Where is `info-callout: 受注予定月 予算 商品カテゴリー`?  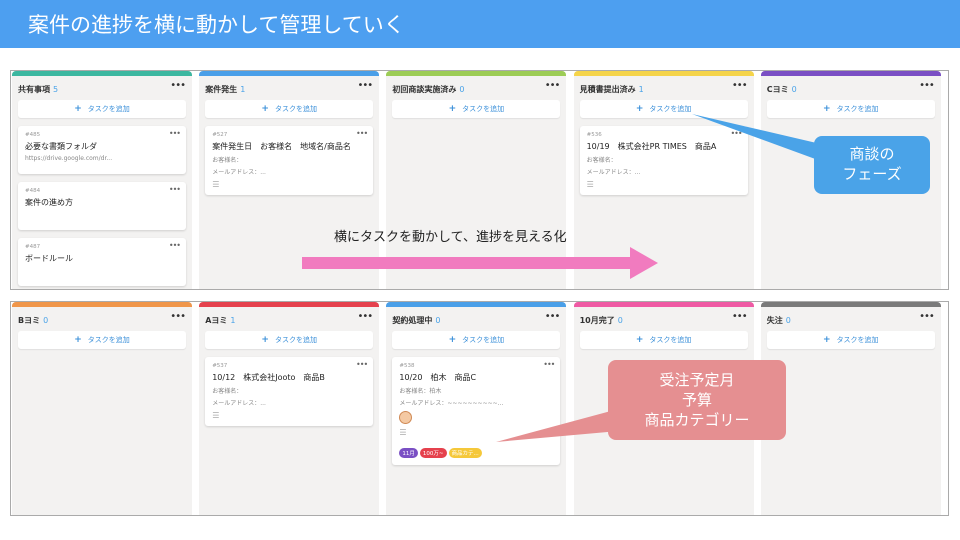 info-callout: 受注予定月 予算 商品カテゴリー is located at coordinates (697, 400).